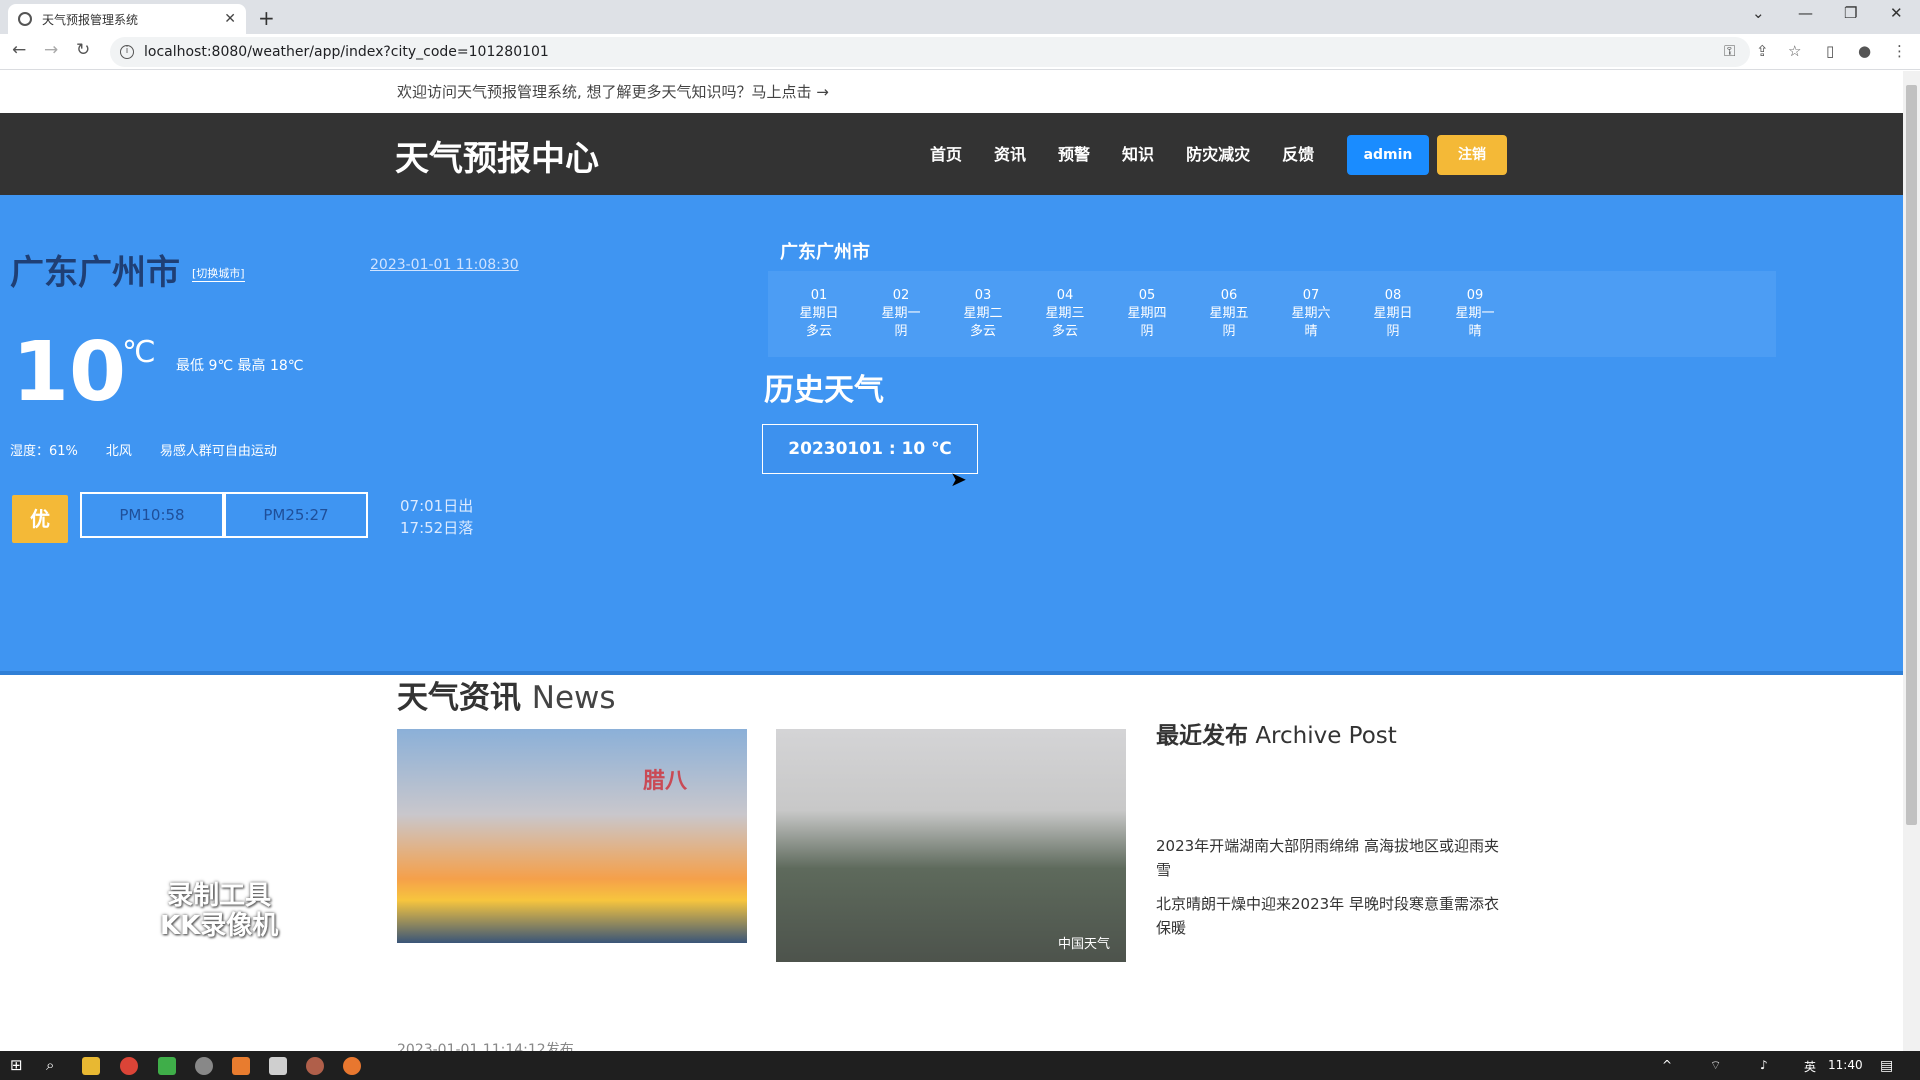  I want to click on search-tool-icon, so click(241, 1066).